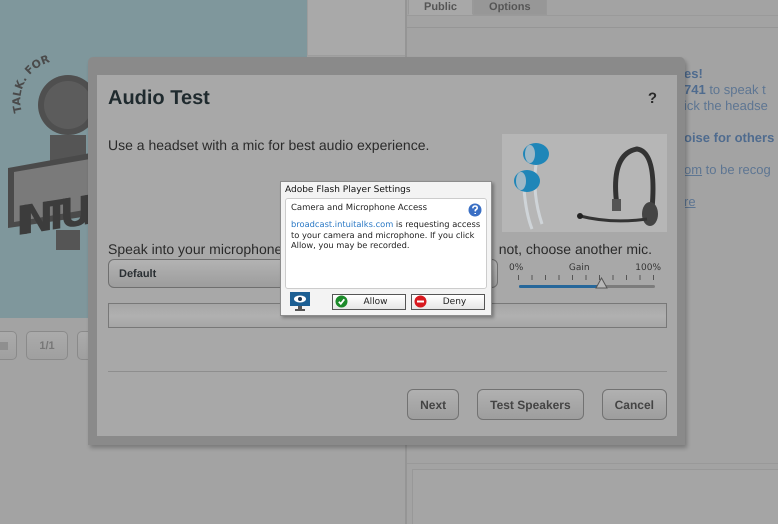 Image resolution: width=778 pixels, height=524 pixels. What do you see at coordinates (269, 144) in the screenshot?
I see `intro-text: Use a headset with a mic for best audio experience.` at bounding box center [269, 144].